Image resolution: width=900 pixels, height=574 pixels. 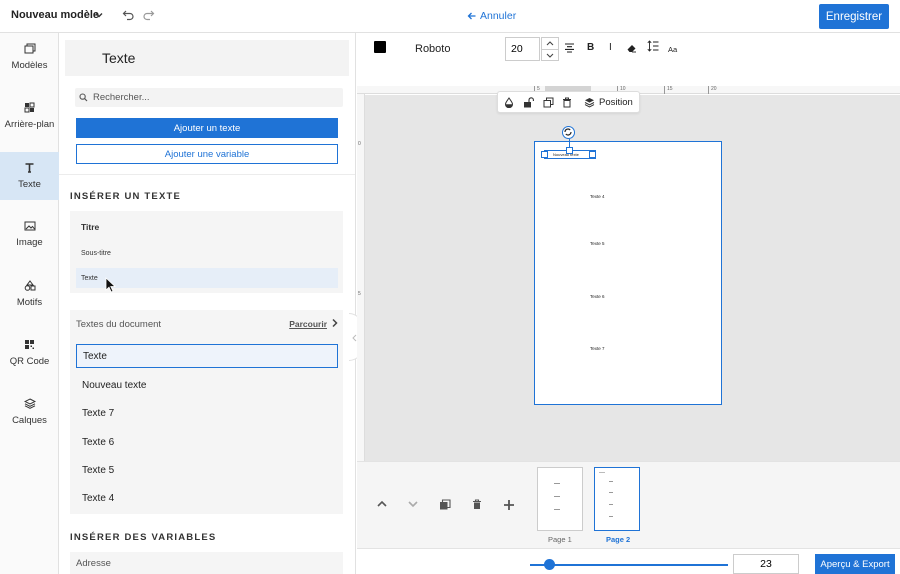 I want to click on unlock-icon, so click(x=528, y=102).